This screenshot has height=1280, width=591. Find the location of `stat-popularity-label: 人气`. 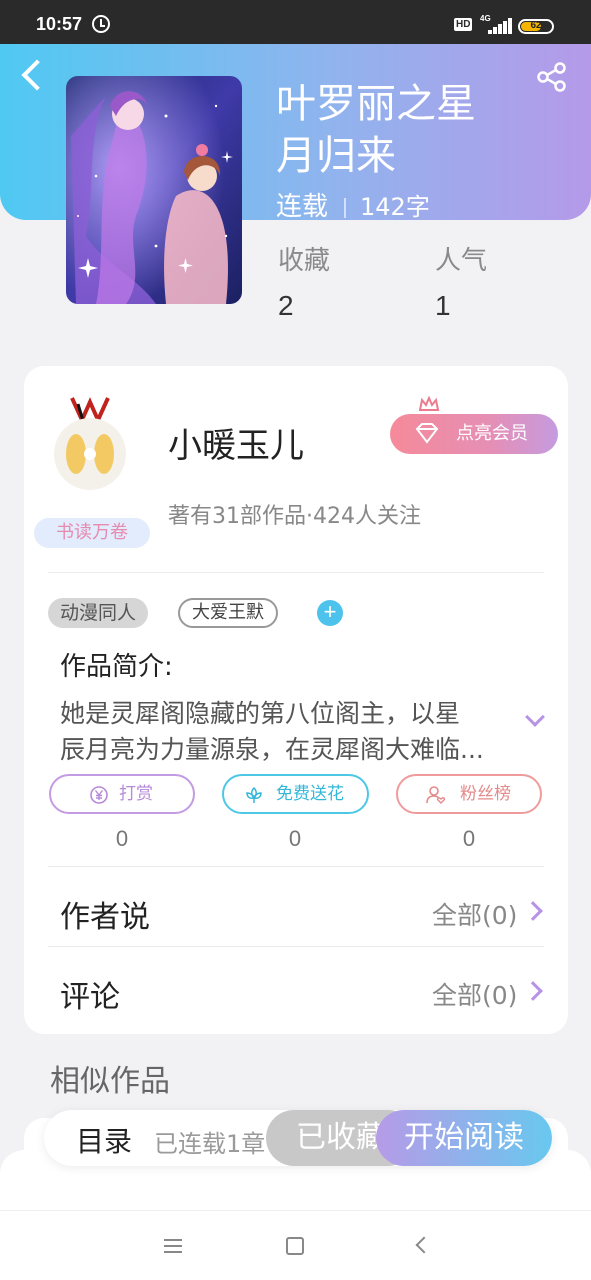

stat-popularity-label: 人气 is located at coordinates (461, 261).